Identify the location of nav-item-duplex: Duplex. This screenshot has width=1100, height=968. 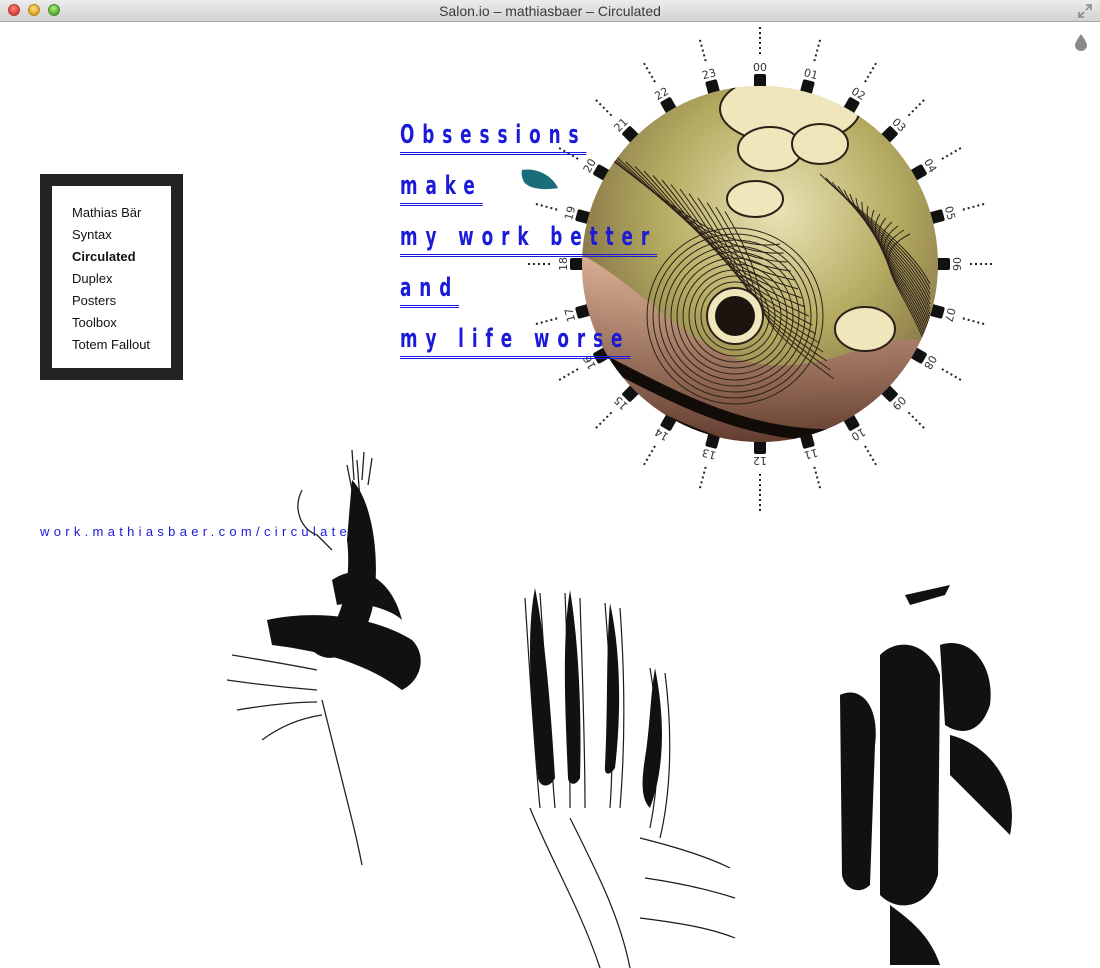
(121, 279).